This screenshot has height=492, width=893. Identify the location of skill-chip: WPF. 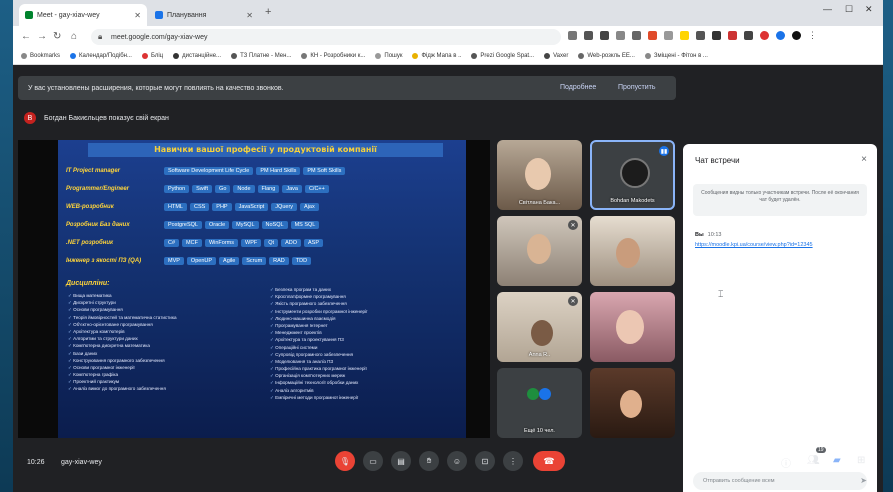
(251, 242).